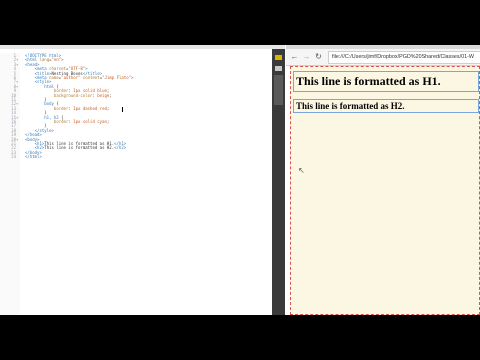 Image resolution: width=480 pixels, height=360 pixels. I want to click on line-number-gutter: 1 2 3 4 5 6 7 8 9 10 11 12 13 14 15 16 17 18 19 20 21 22 23 24, so click(10, 184).